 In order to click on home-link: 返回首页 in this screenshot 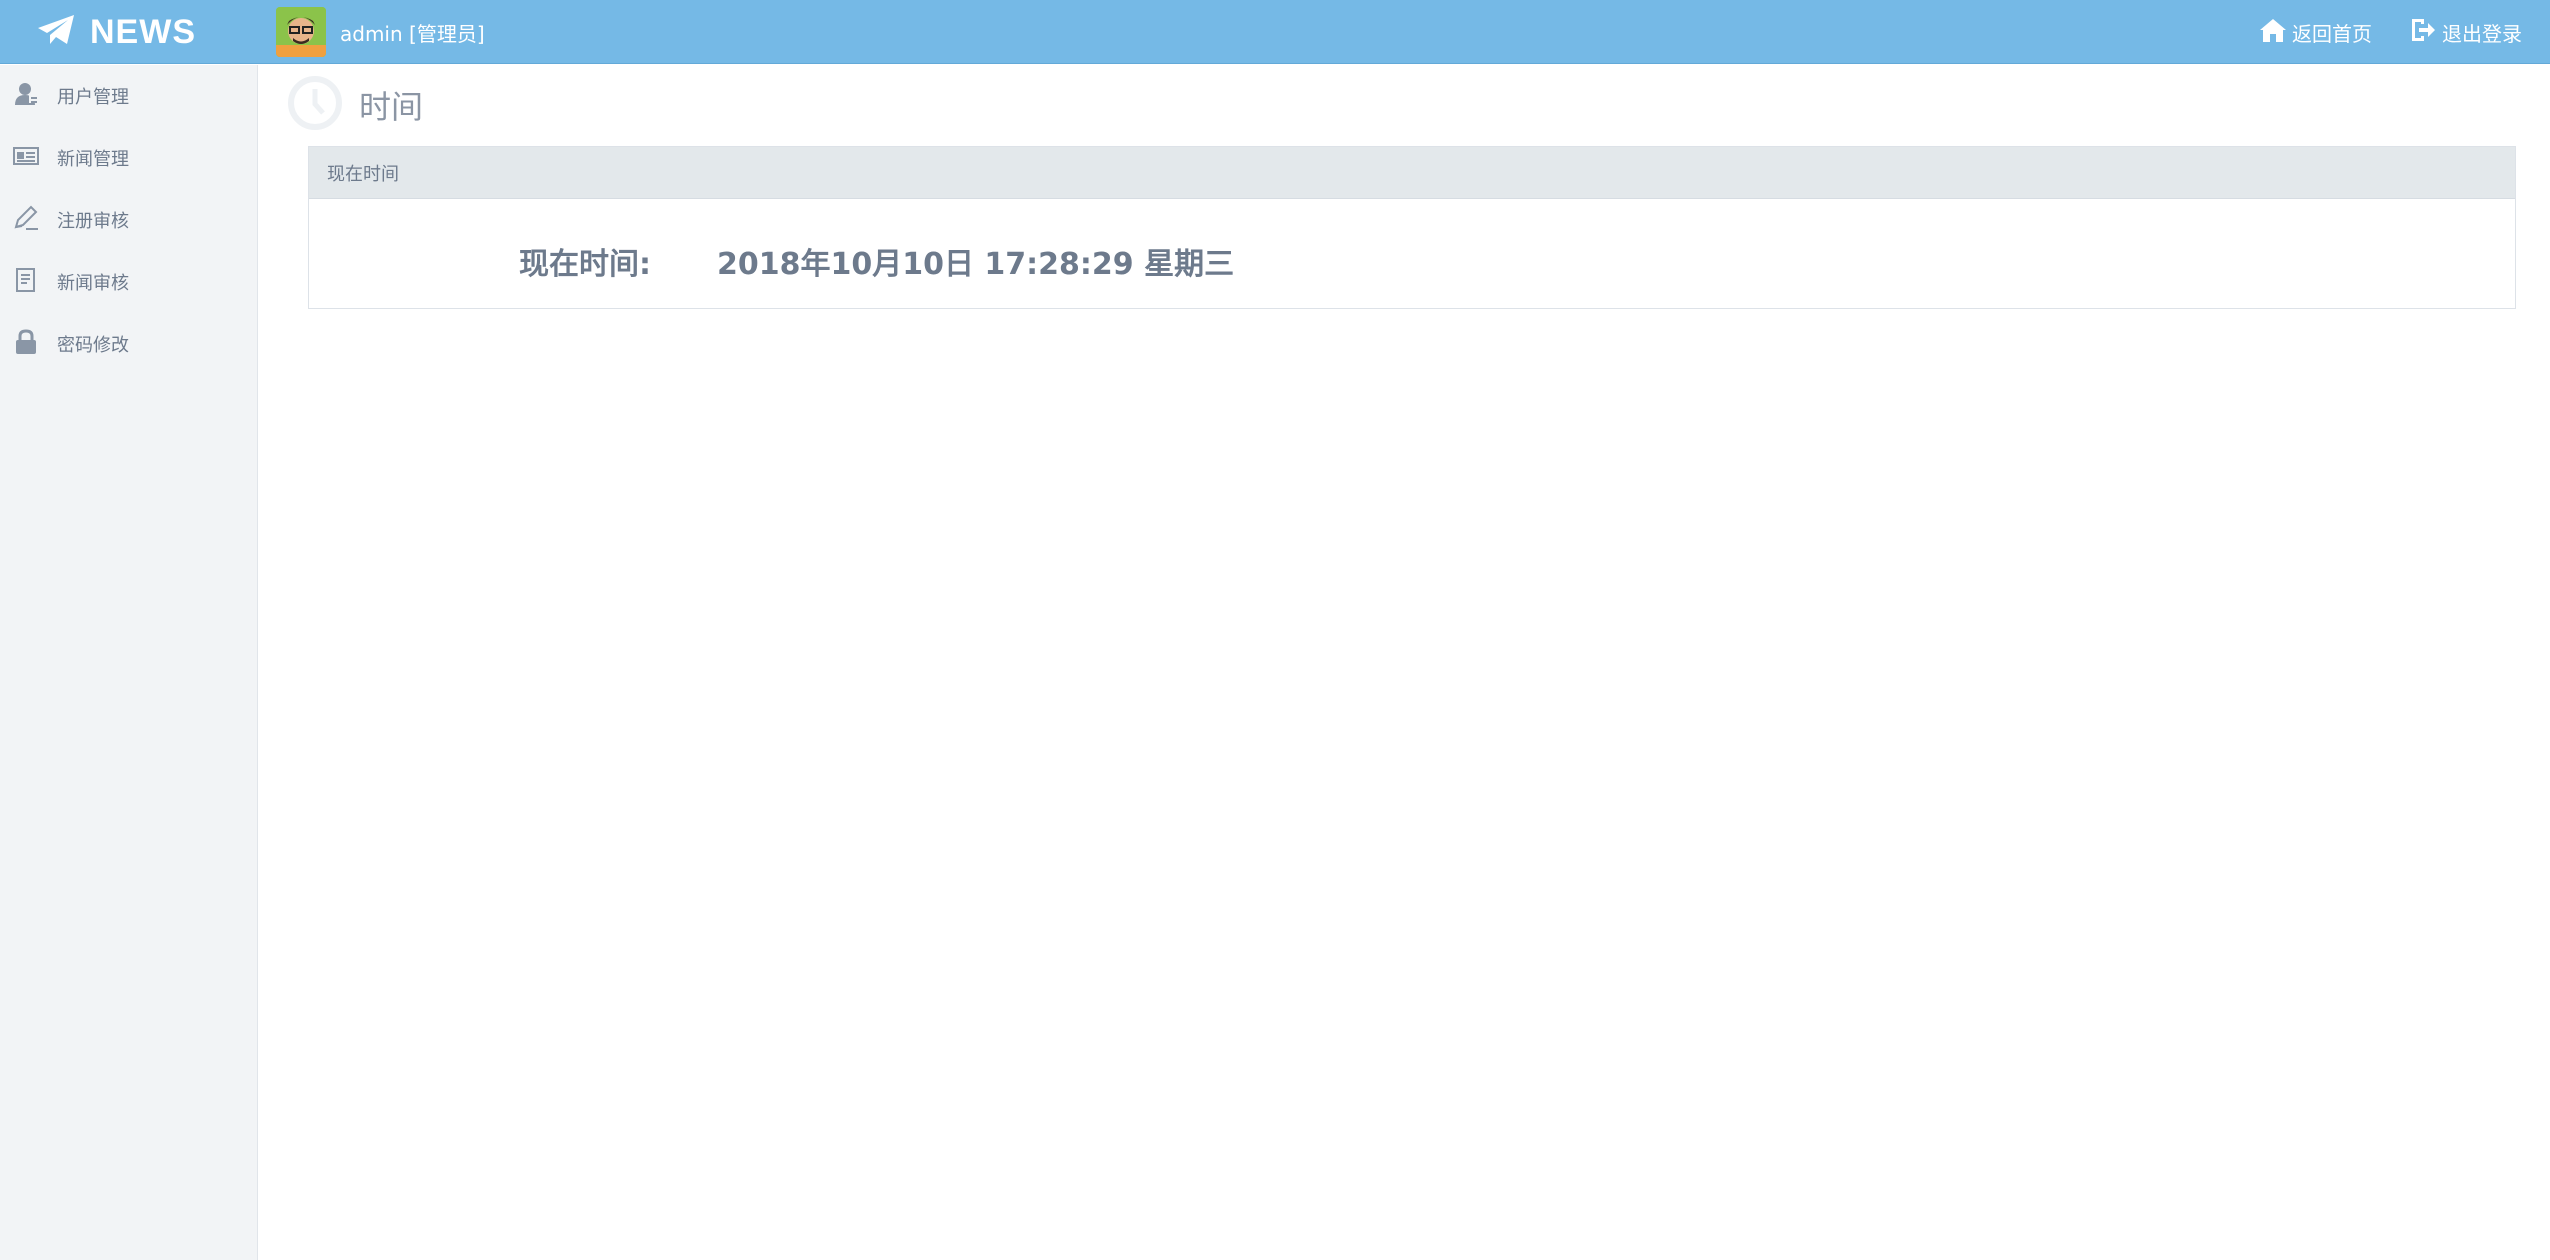, I will do `click(2315, 32)`.